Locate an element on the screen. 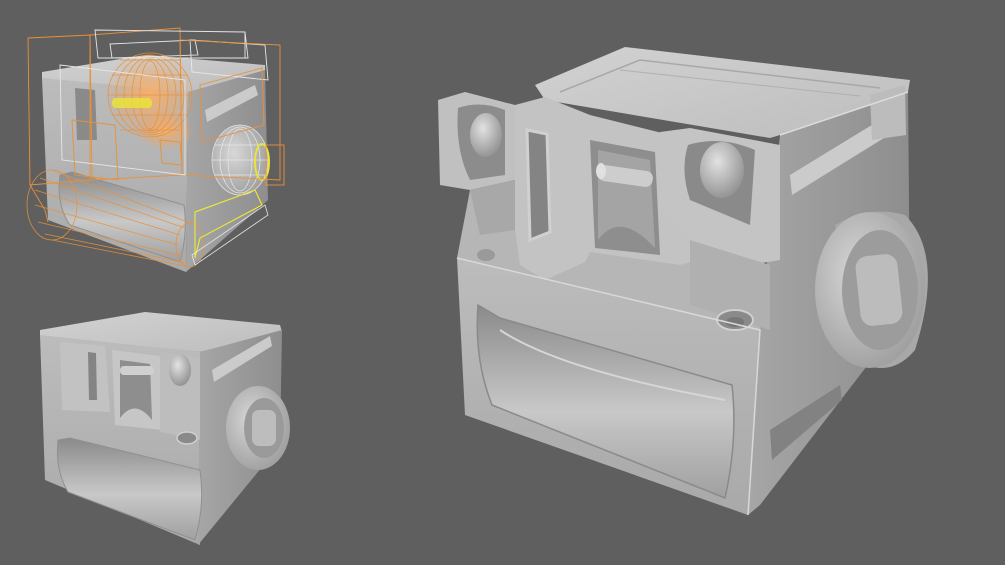  vertical-slot is located at coordinates (538, 185).